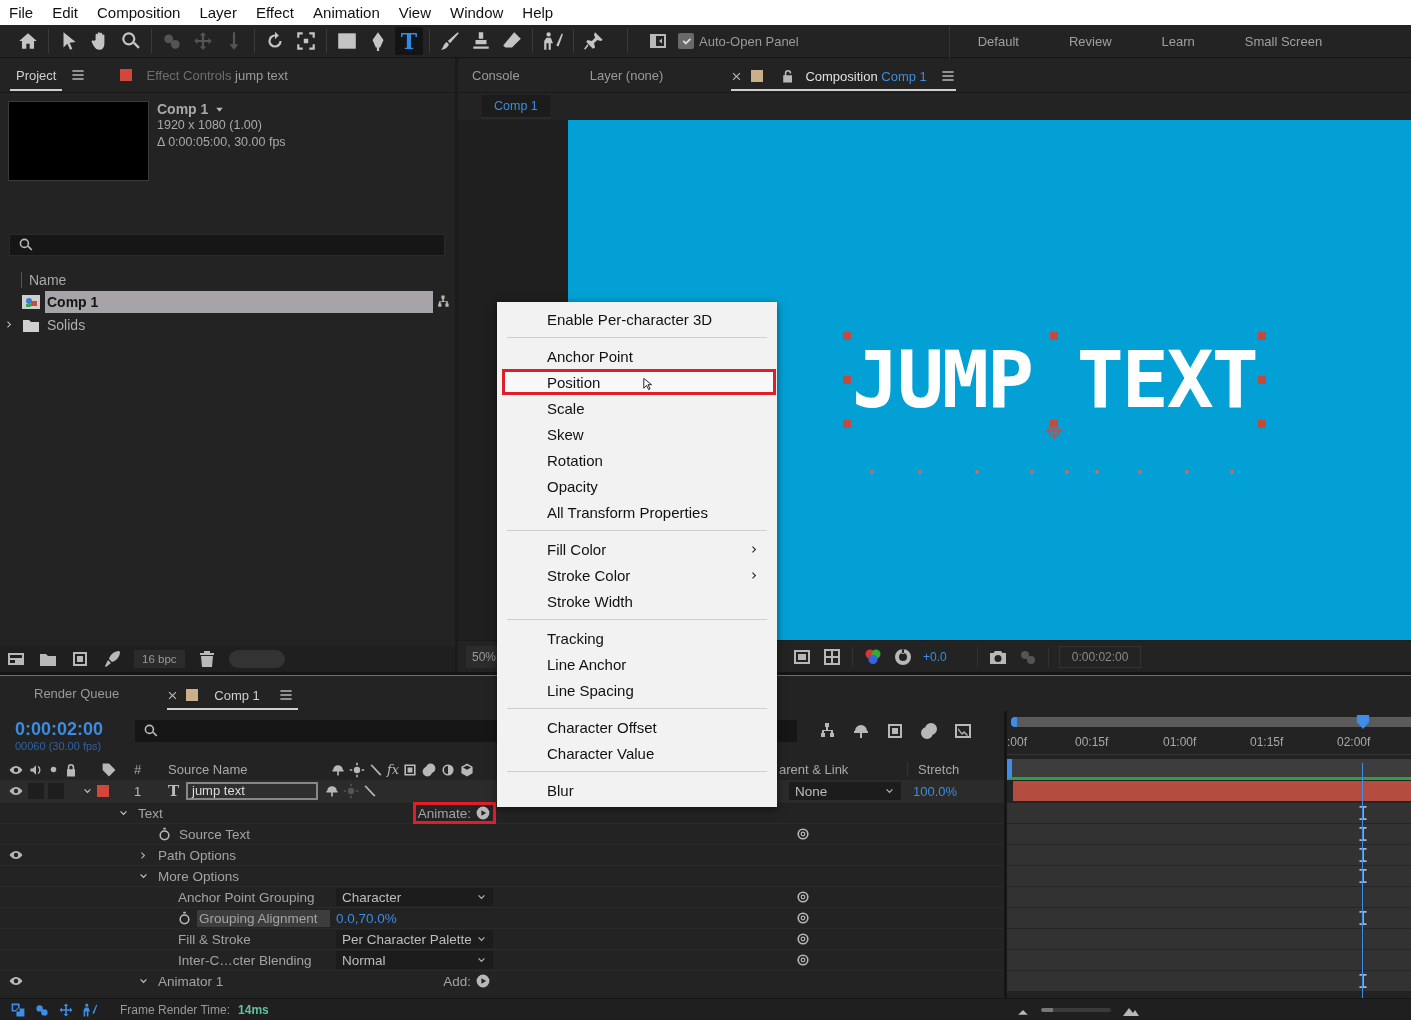 This screenshot has width=1411, height=1020. I want to click on menu-item: Blur, so click(639, 790).